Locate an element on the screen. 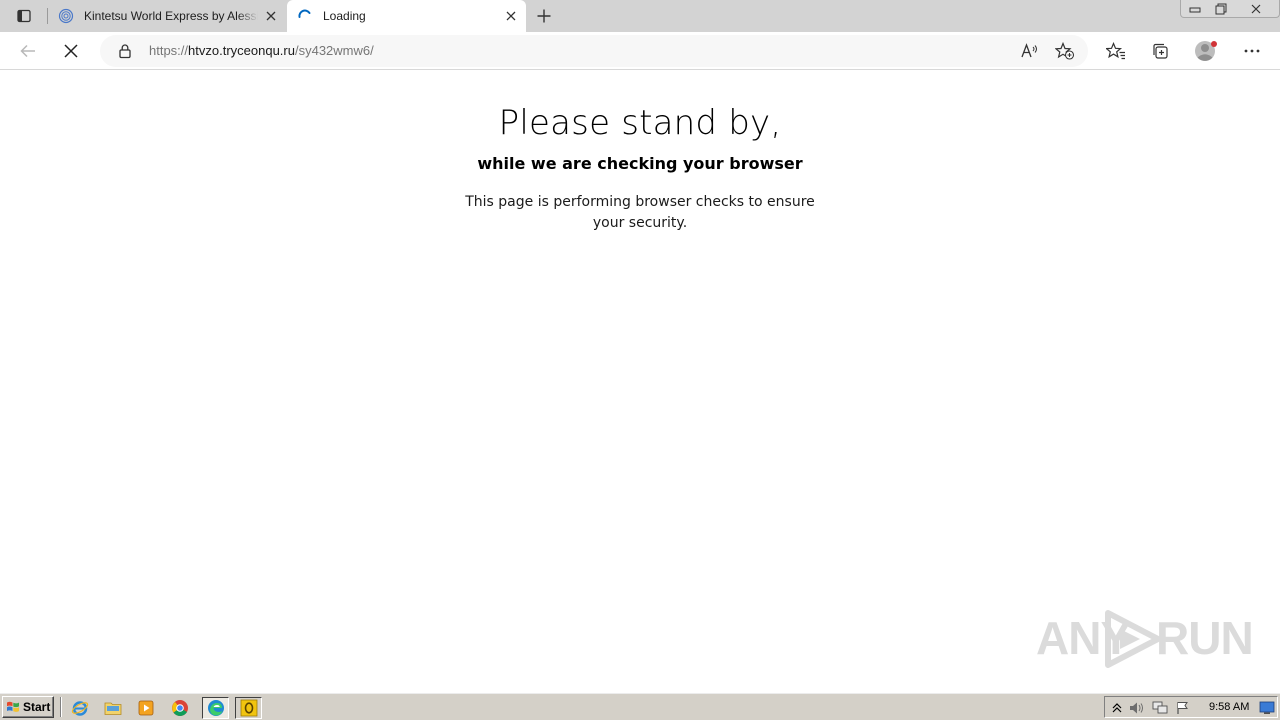 This screenshot has height=720, width=1280. chrome-button is located at coordinates (180, 708).